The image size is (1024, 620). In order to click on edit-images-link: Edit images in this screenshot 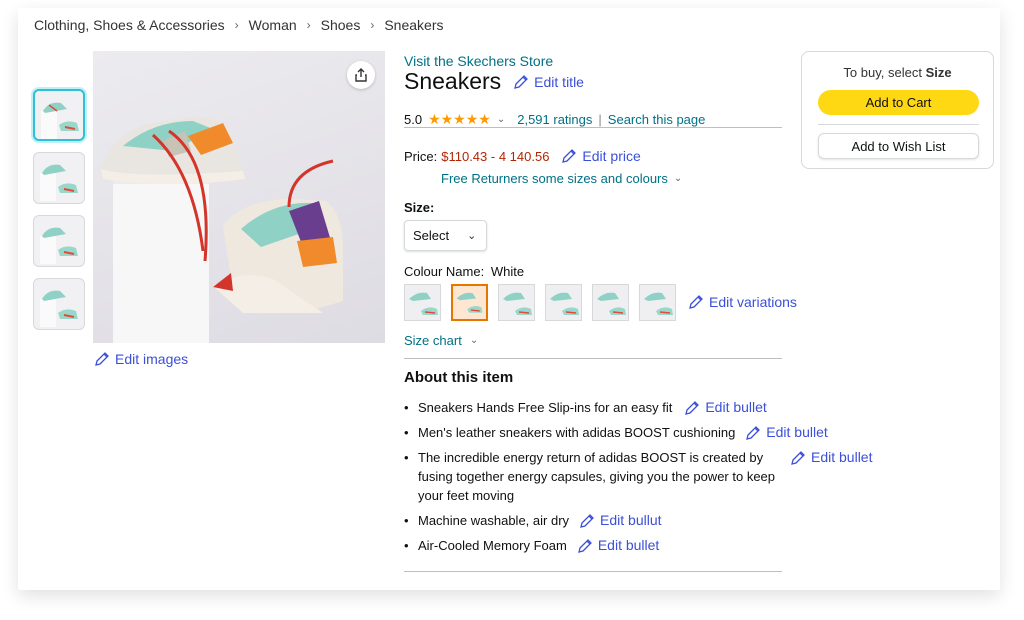, I will do `click(141, 359)`.